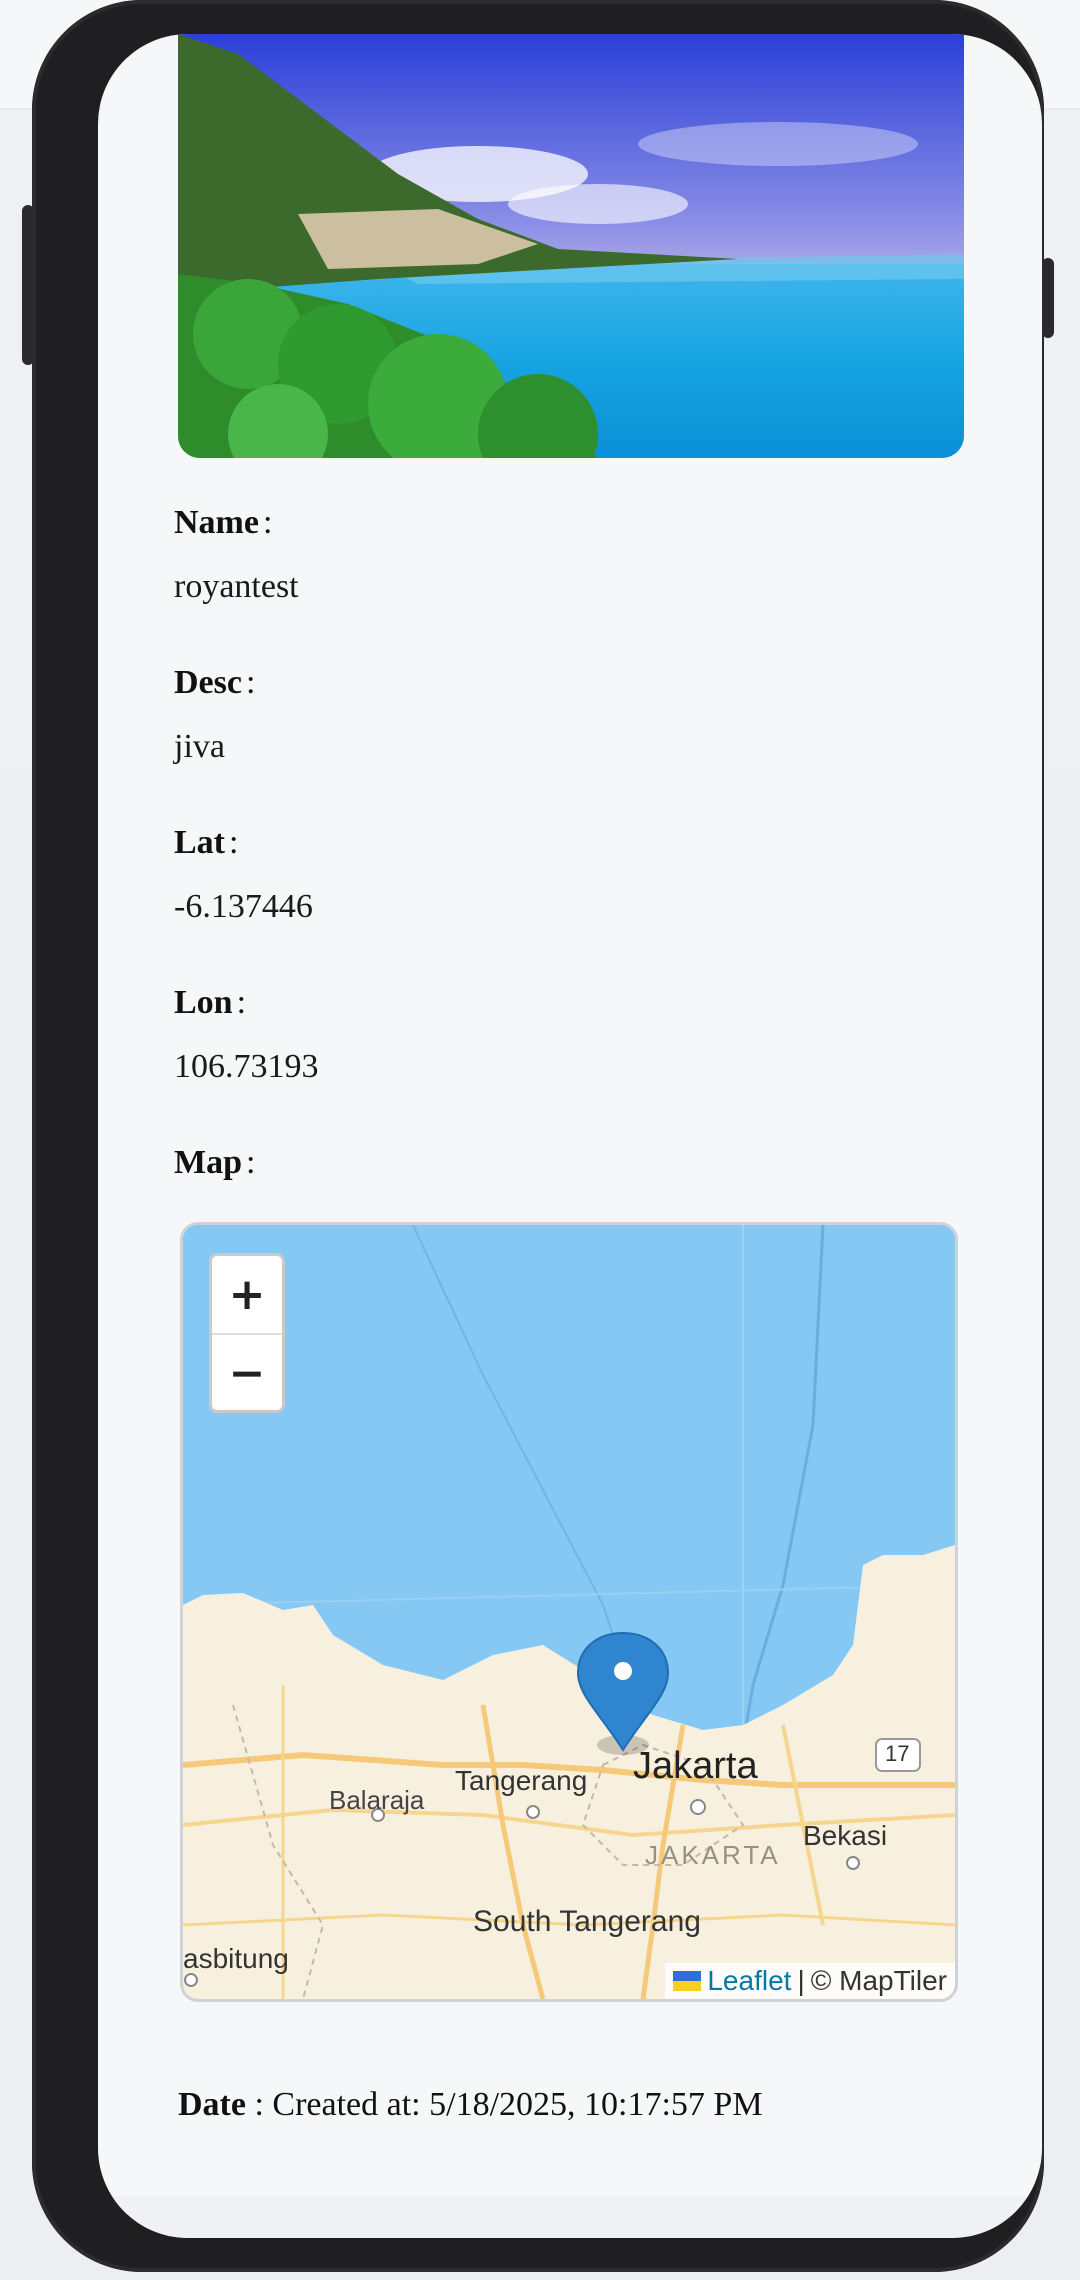 The height and width of the screenshot is (2280, 1080). Describe the element at coordinates (749, 1981) in the screenshot. I see `leaflet-link: Leaflet` at that location.